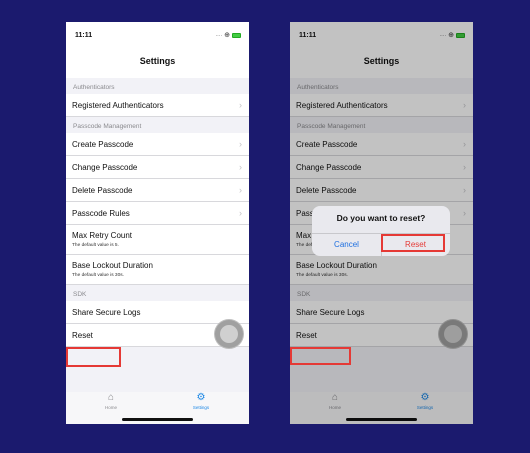  I want to click on link-icon: ⊕, so click(227, 35).